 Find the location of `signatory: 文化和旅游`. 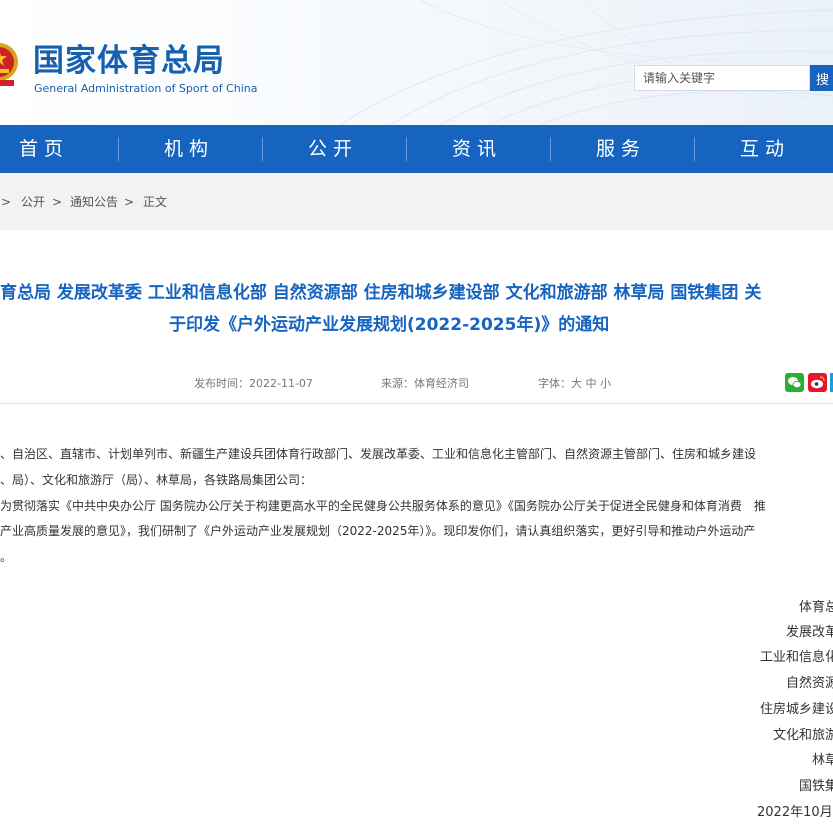

signatory: 文化和旅游 is located at coordinates (803, 735).